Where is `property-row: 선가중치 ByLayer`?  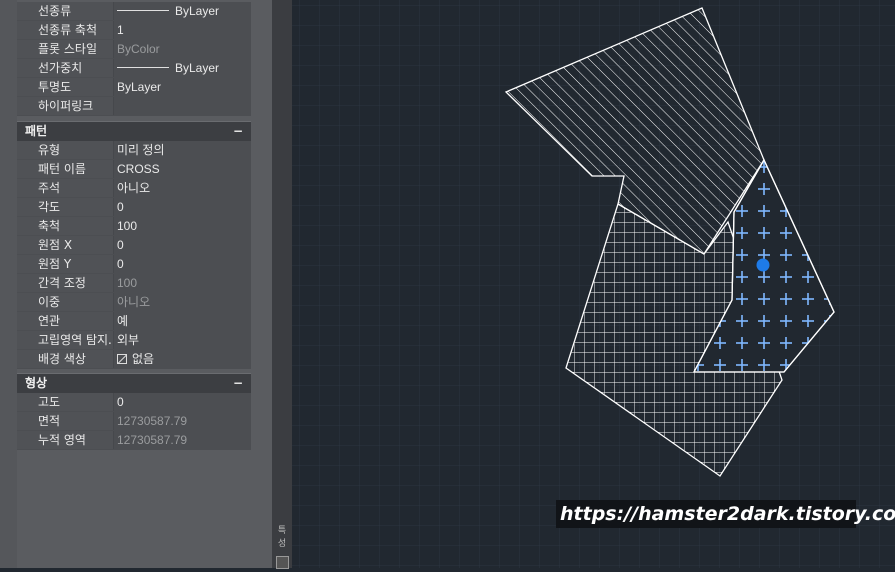
property-row: 선가중치 ByLayer is located at coordinates (134, 68).